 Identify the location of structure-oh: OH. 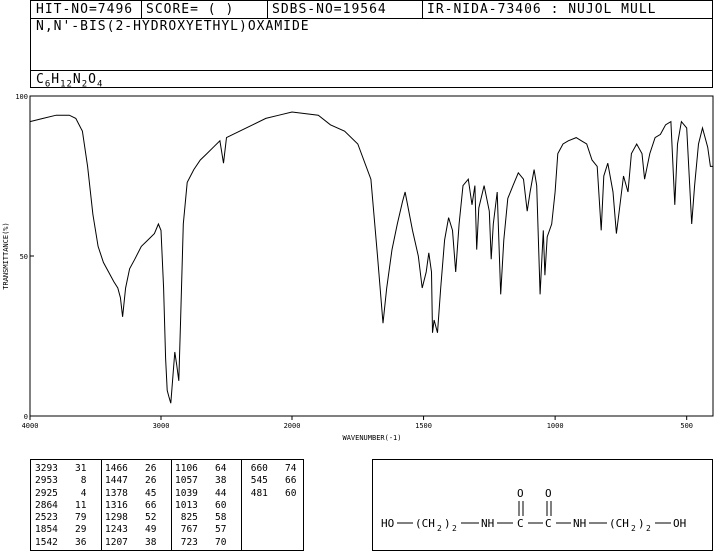
(679, 523).